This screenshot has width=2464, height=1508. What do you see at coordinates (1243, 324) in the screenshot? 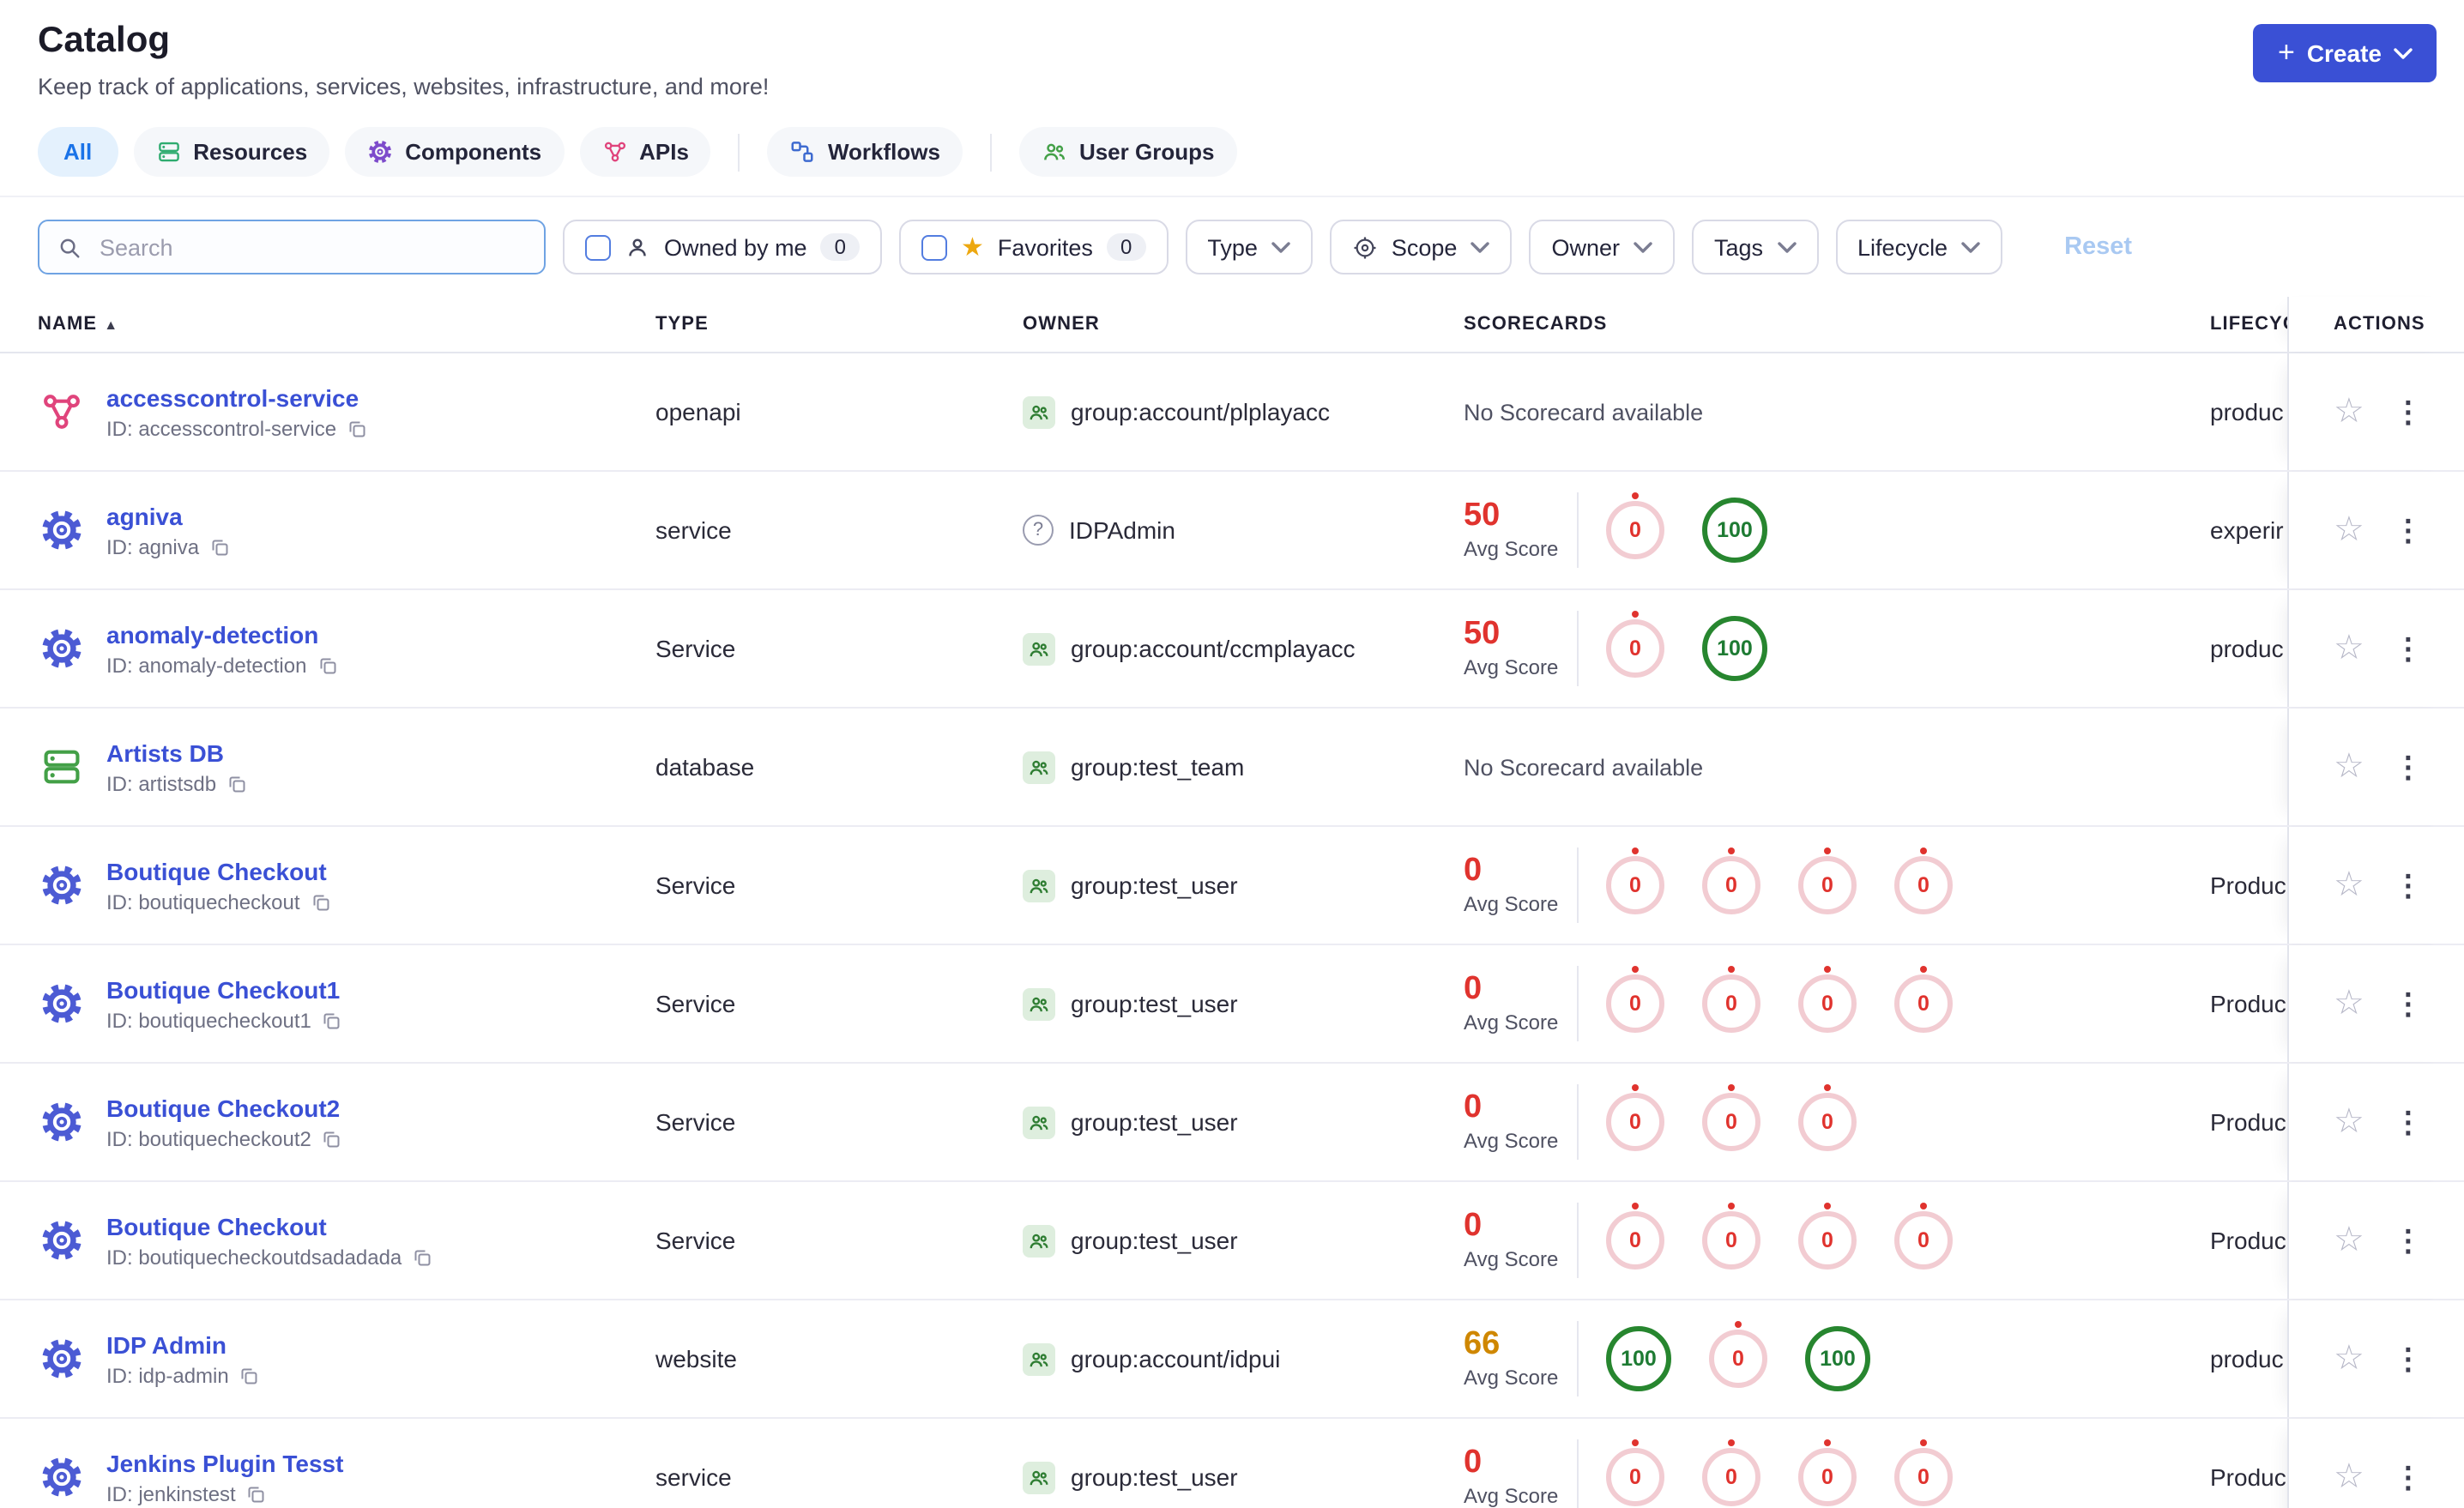
I see `column-header-owner: OWNER` at bounding box center [1243, 324].